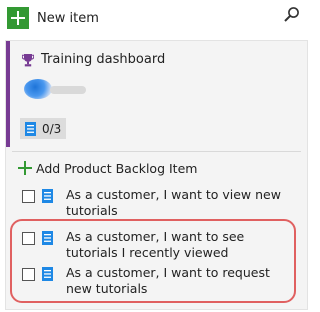 The height and width of the screenshot is (312, 320). I want to click on plus-icon, so click(18, 18).